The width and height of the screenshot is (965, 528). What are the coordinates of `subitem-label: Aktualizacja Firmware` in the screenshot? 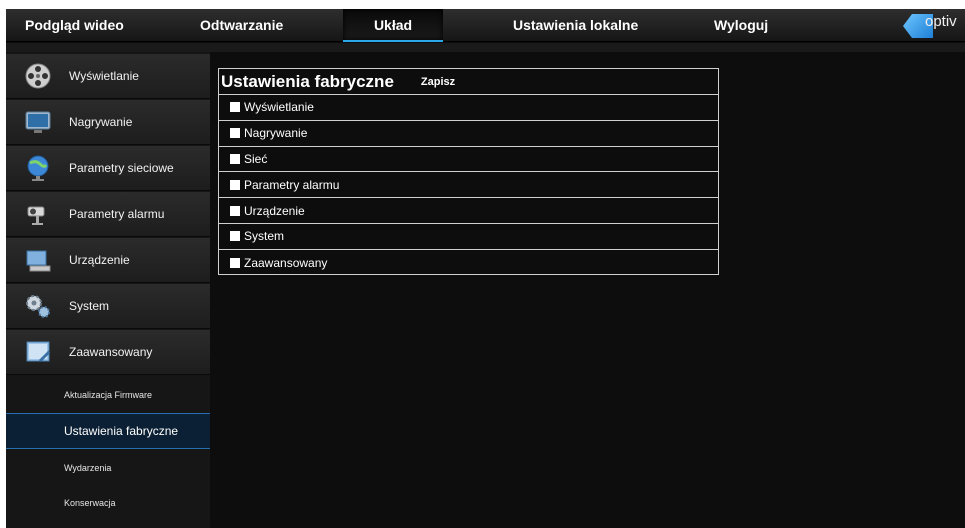 It's located at (108, 394).